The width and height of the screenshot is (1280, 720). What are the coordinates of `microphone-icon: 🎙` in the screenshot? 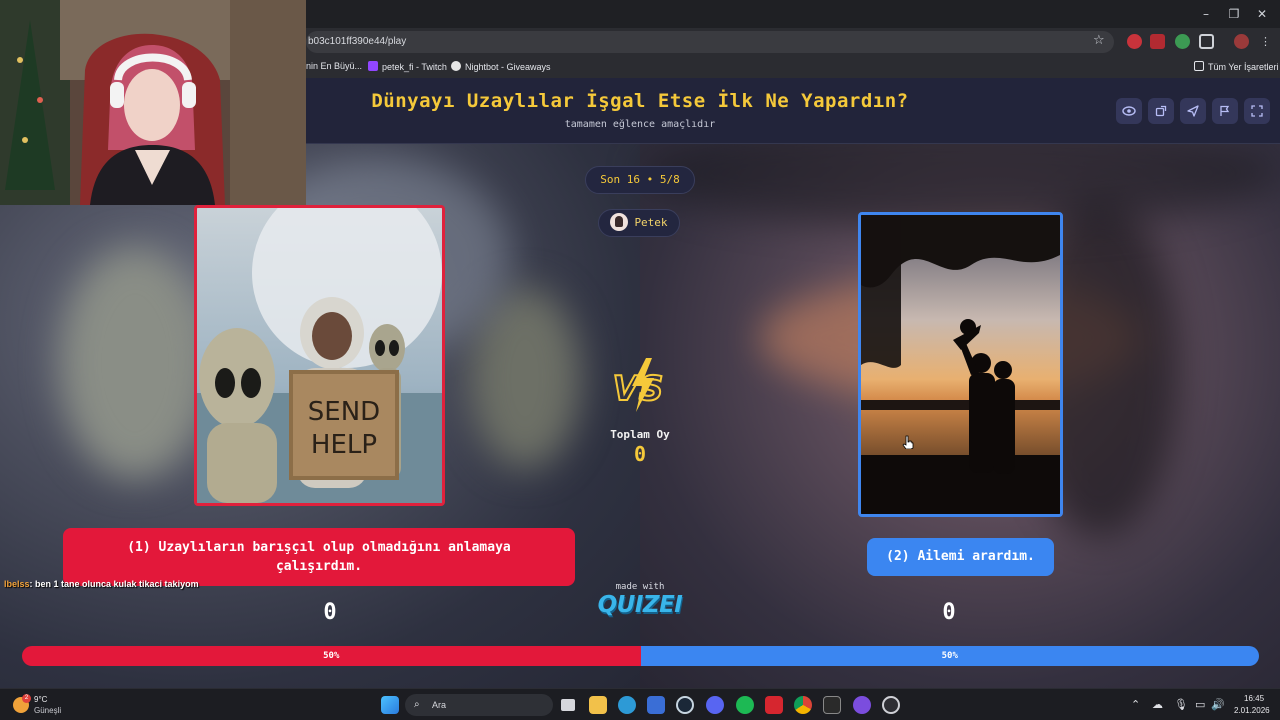 It's located at (1181, 704).